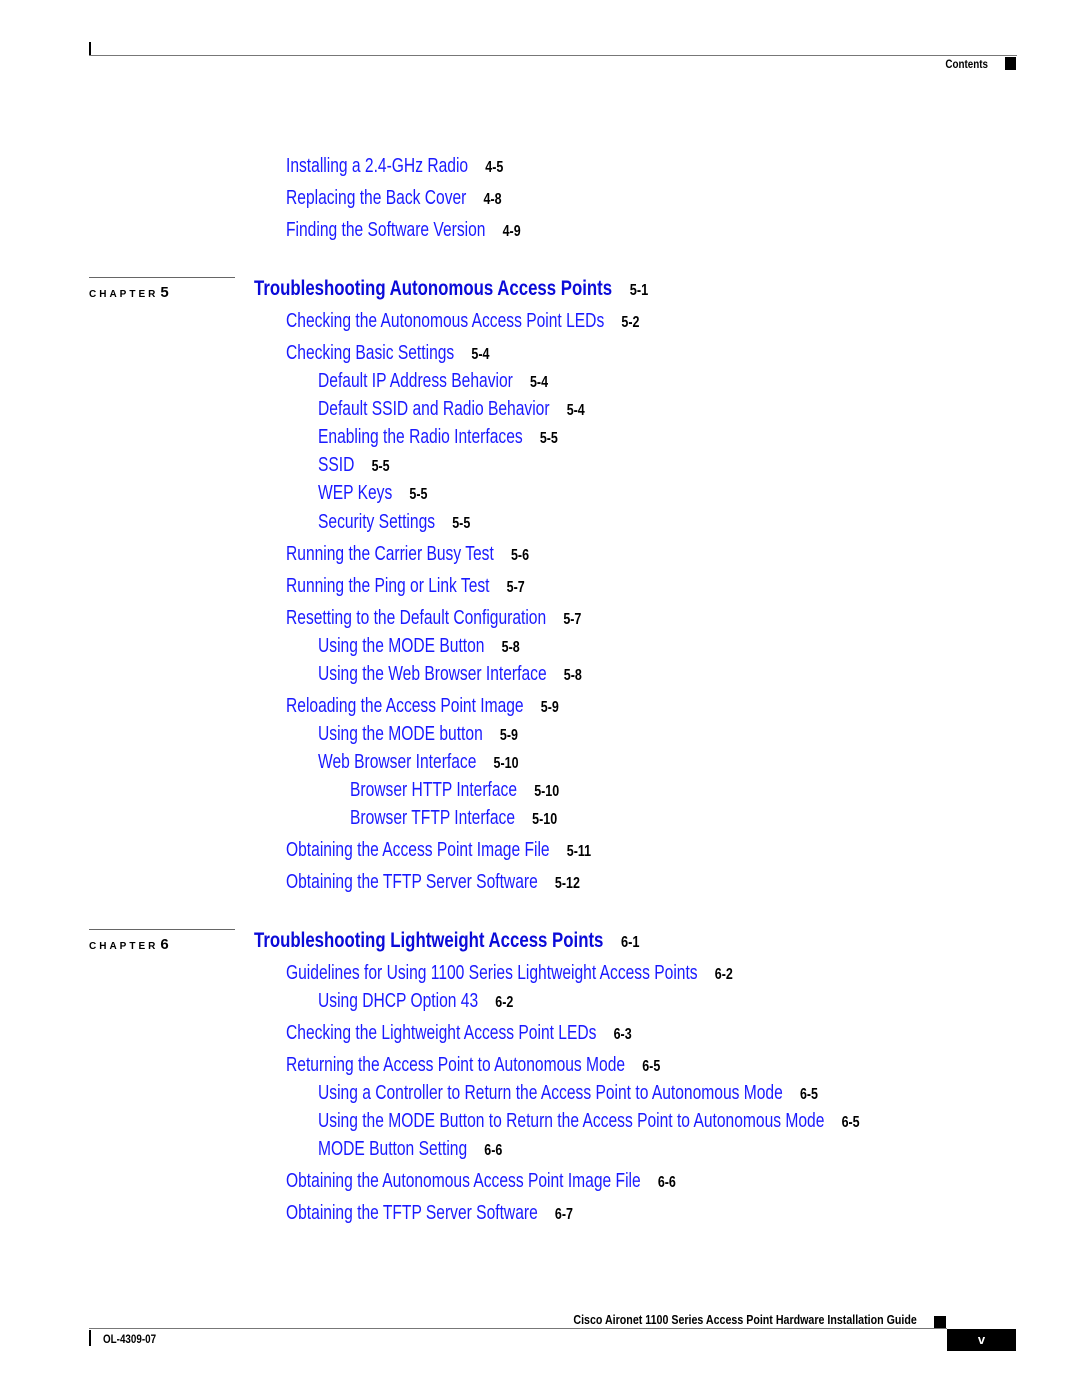  I want to click on toc-entry-title: Using the MODE Button, so click(401, 646).